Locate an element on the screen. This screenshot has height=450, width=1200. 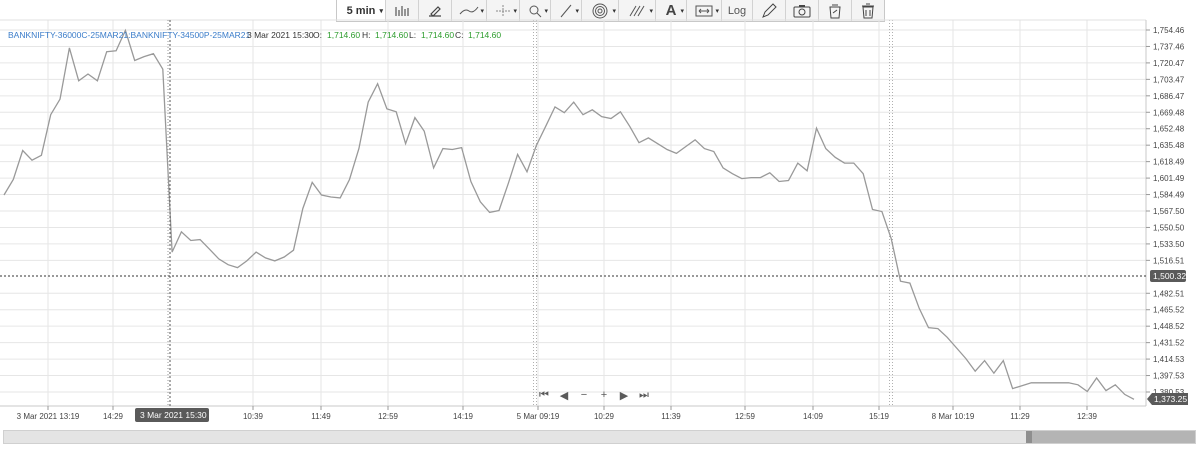
crosshair-time-label: 3 Mar 2021 15:30 is located at coordinates (172, 415).